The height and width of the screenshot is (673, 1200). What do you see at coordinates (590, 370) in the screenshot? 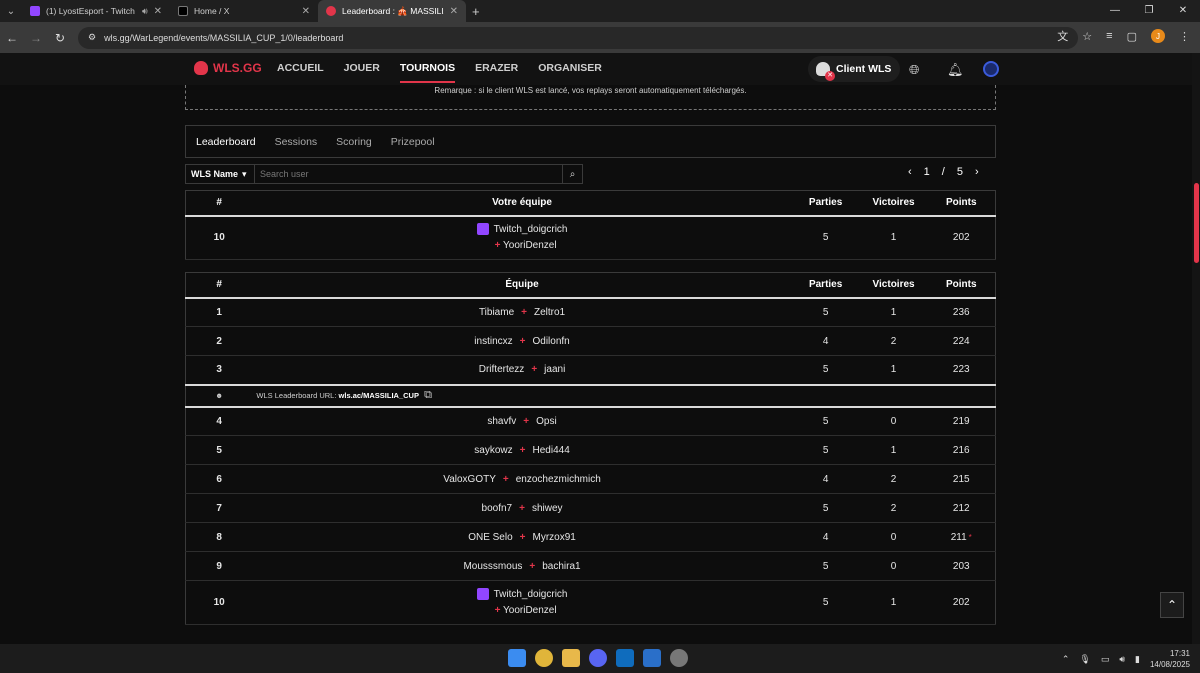
I see `table-row: 3 Driftertezz + jaani 5 1 223` at bounding box center [590, 370].